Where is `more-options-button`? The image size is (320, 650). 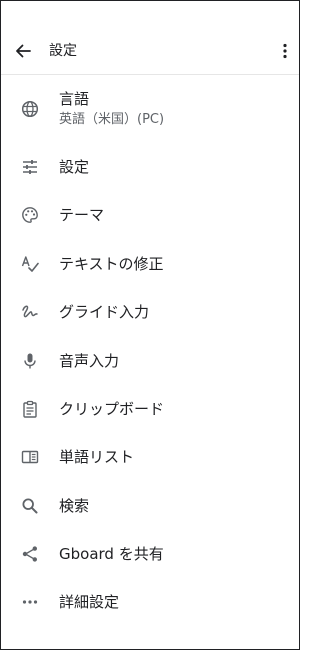 more-options-button is located at coordinates (285, 51).